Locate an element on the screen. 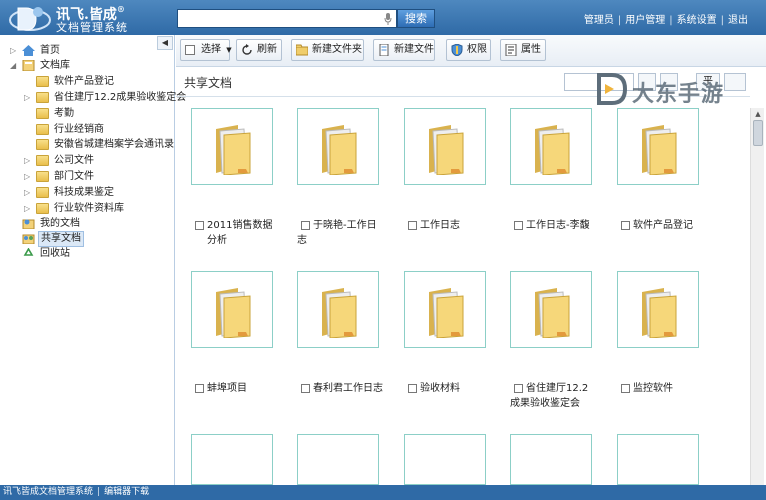  folder-item: 省住建厅12.2成果验收鉴定会 is located at coordinates (552, 346).